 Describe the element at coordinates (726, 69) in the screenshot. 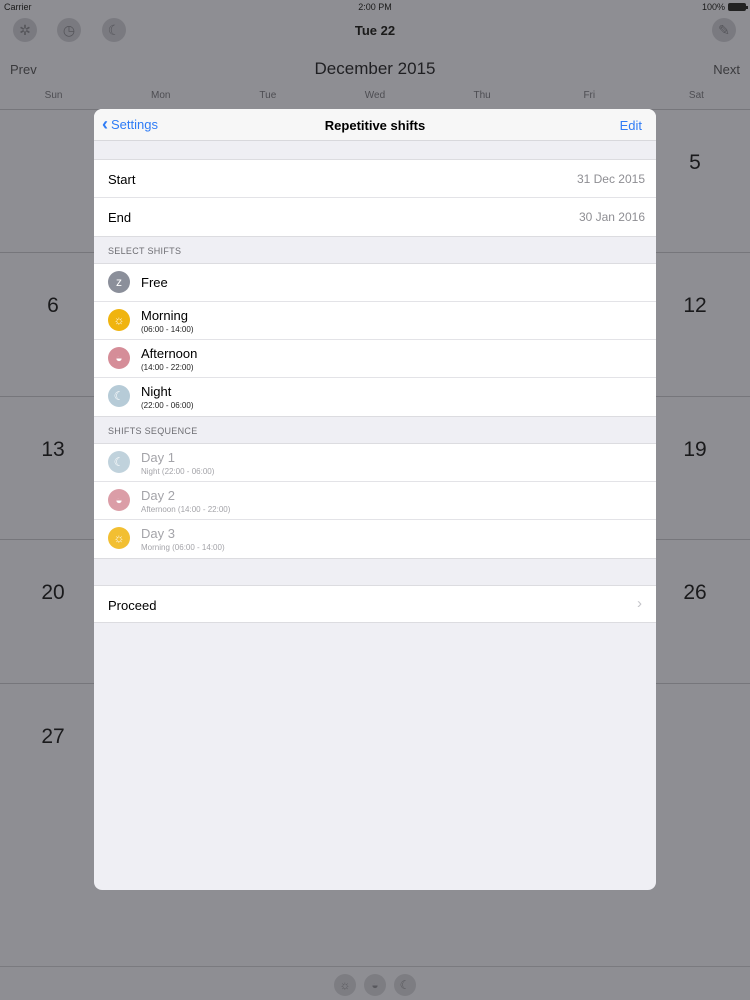

I see `next-month-button: Next` at that location.